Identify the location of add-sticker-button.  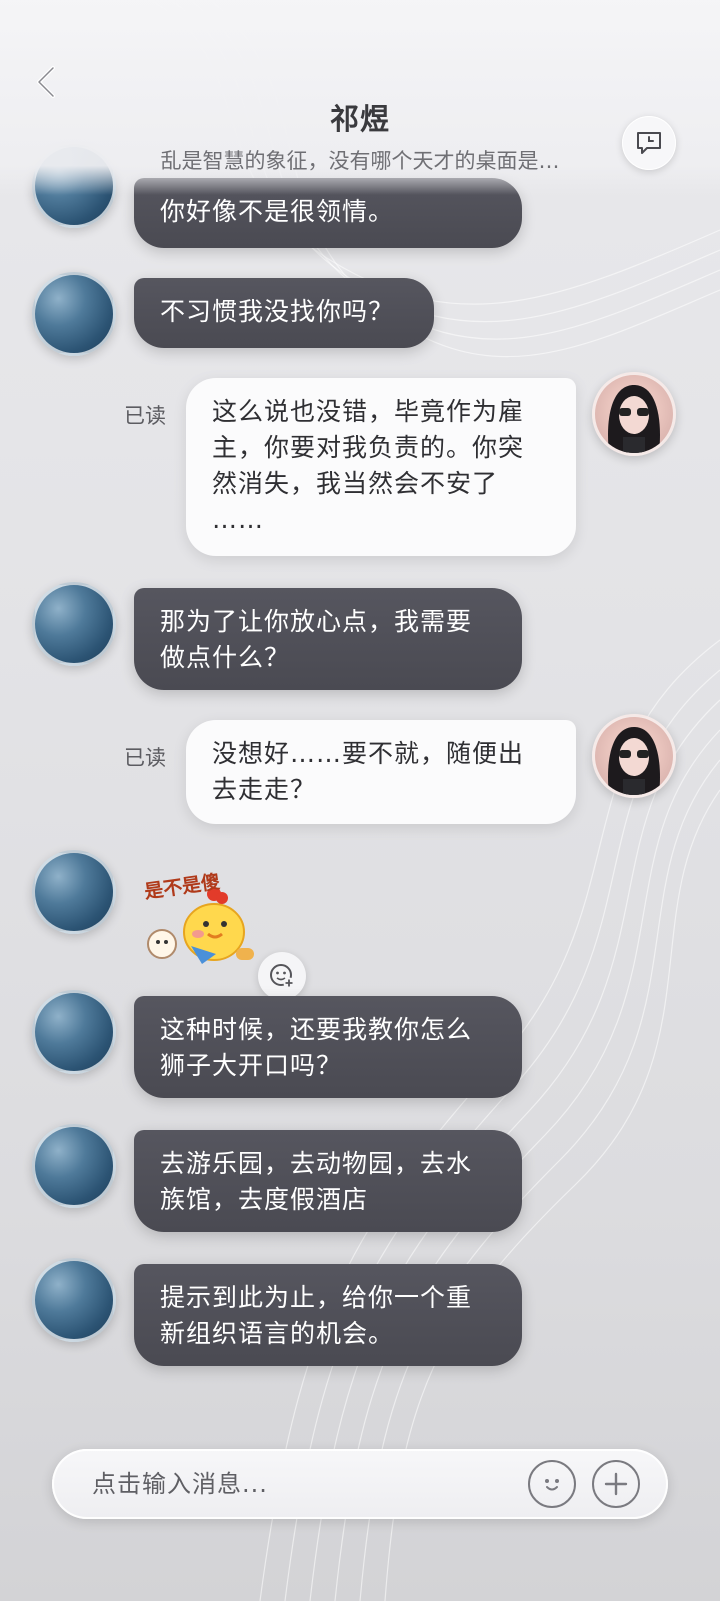
(282, 976).